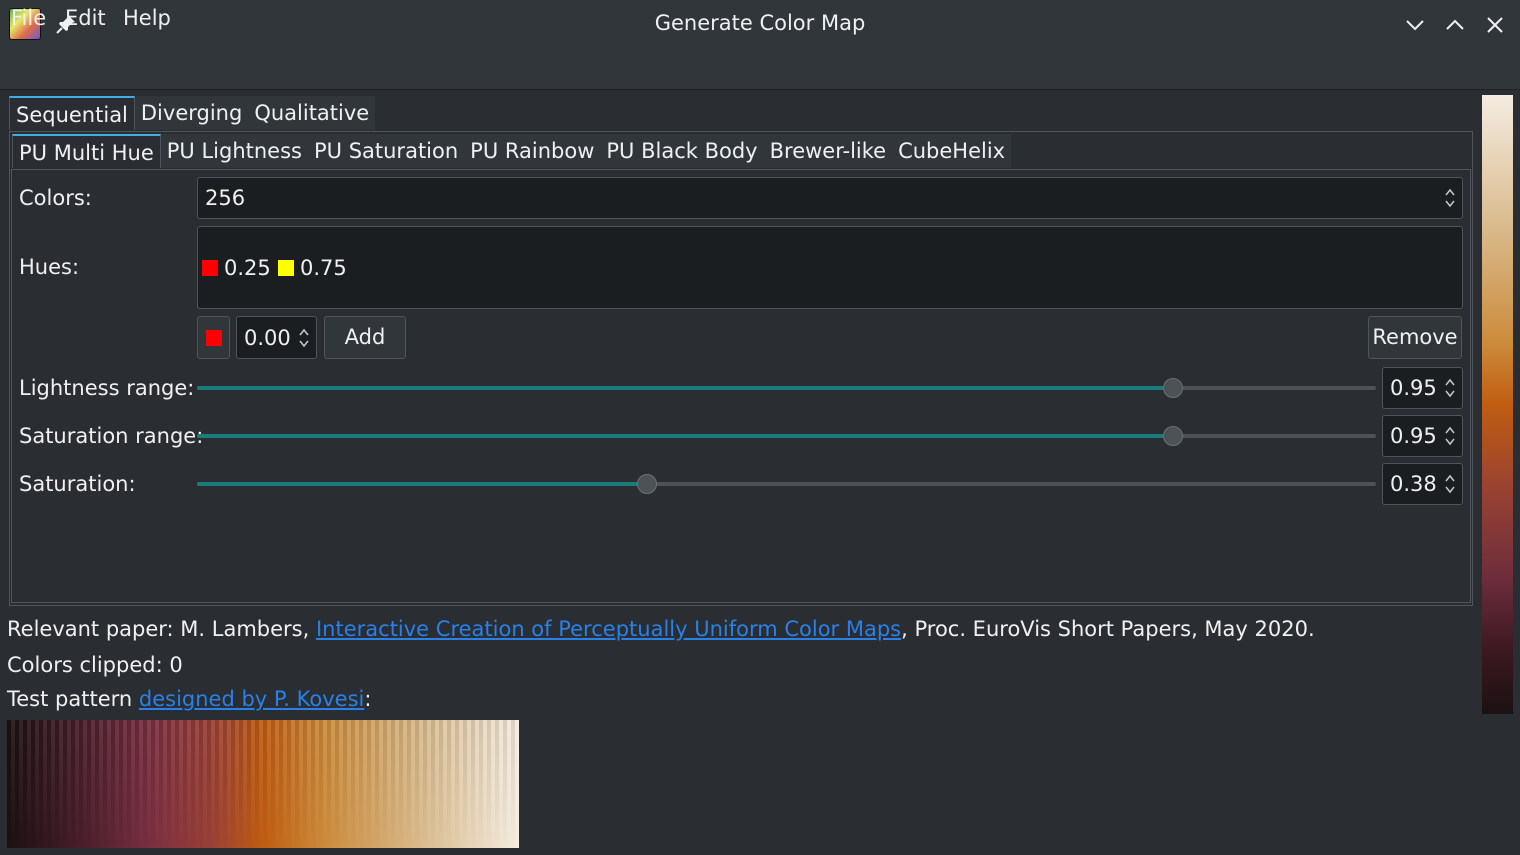 This screenshot has height=855, width=1520. Describe the element at coordinates (532, 151) in the screenshot. I see `tab-pu-rainbow: PU Rainbow` at that location.